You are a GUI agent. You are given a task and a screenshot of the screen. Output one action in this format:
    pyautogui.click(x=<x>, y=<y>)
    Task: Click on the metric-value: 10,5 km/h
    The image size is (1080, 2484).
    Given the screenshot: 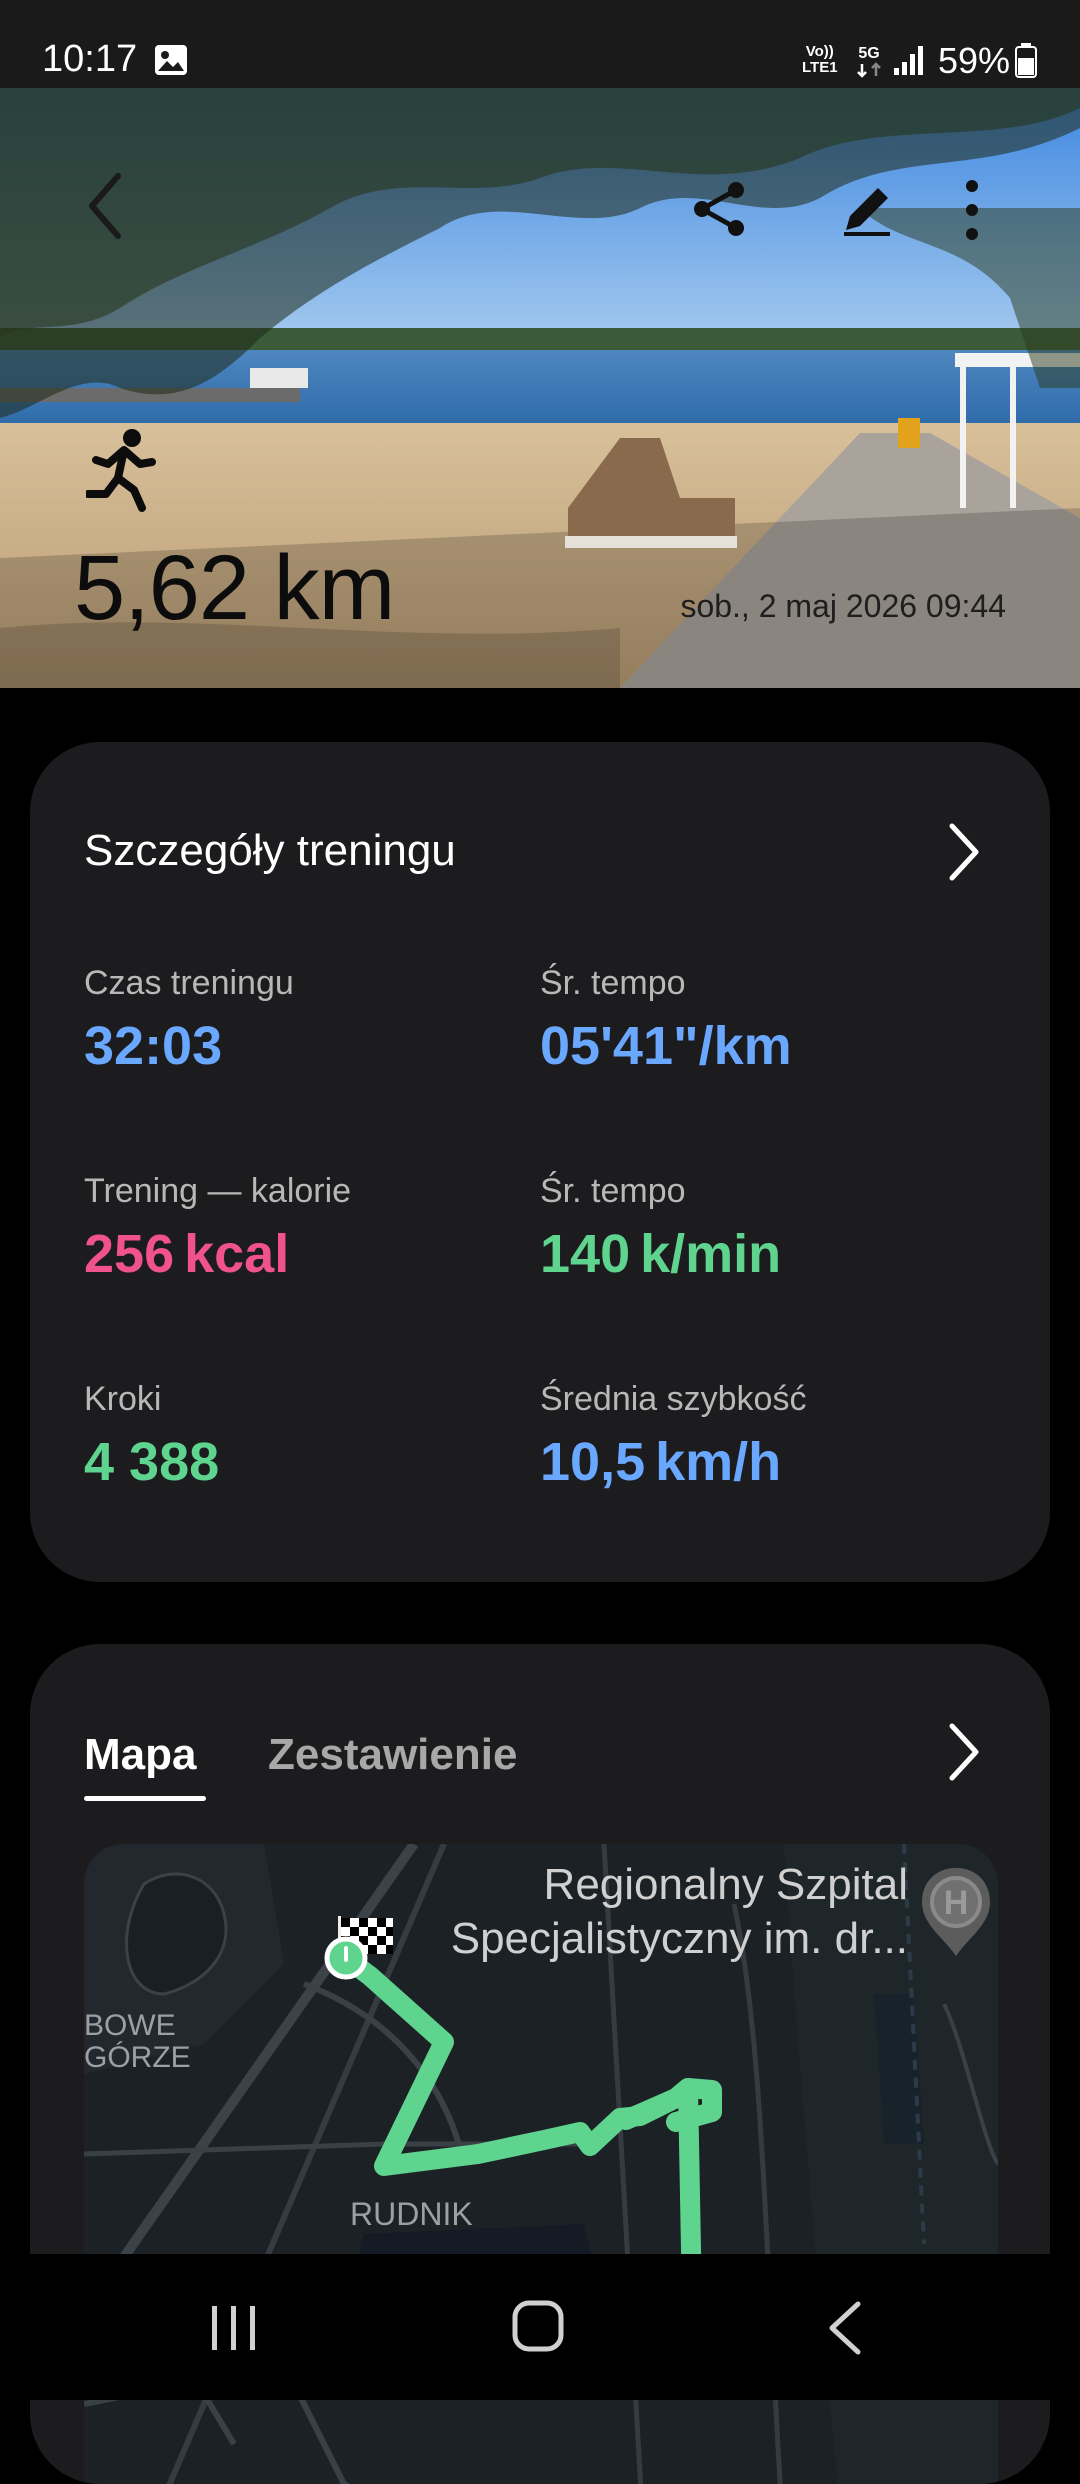 What is the action you would take?
    pyautogui.click(x=673, y=1462)
    